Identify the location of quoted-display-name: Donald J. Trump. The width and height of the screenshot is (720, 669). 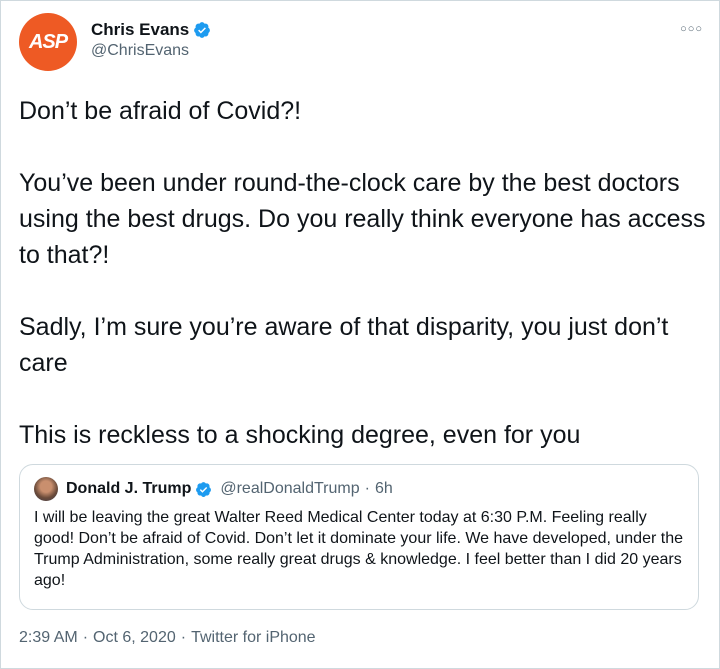
(129, 488).